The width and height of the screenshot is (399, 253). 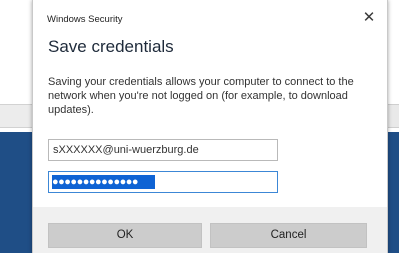 I want to click on password-field: ●●●●●●●●●●●●●●, so click(x=163, y=182).